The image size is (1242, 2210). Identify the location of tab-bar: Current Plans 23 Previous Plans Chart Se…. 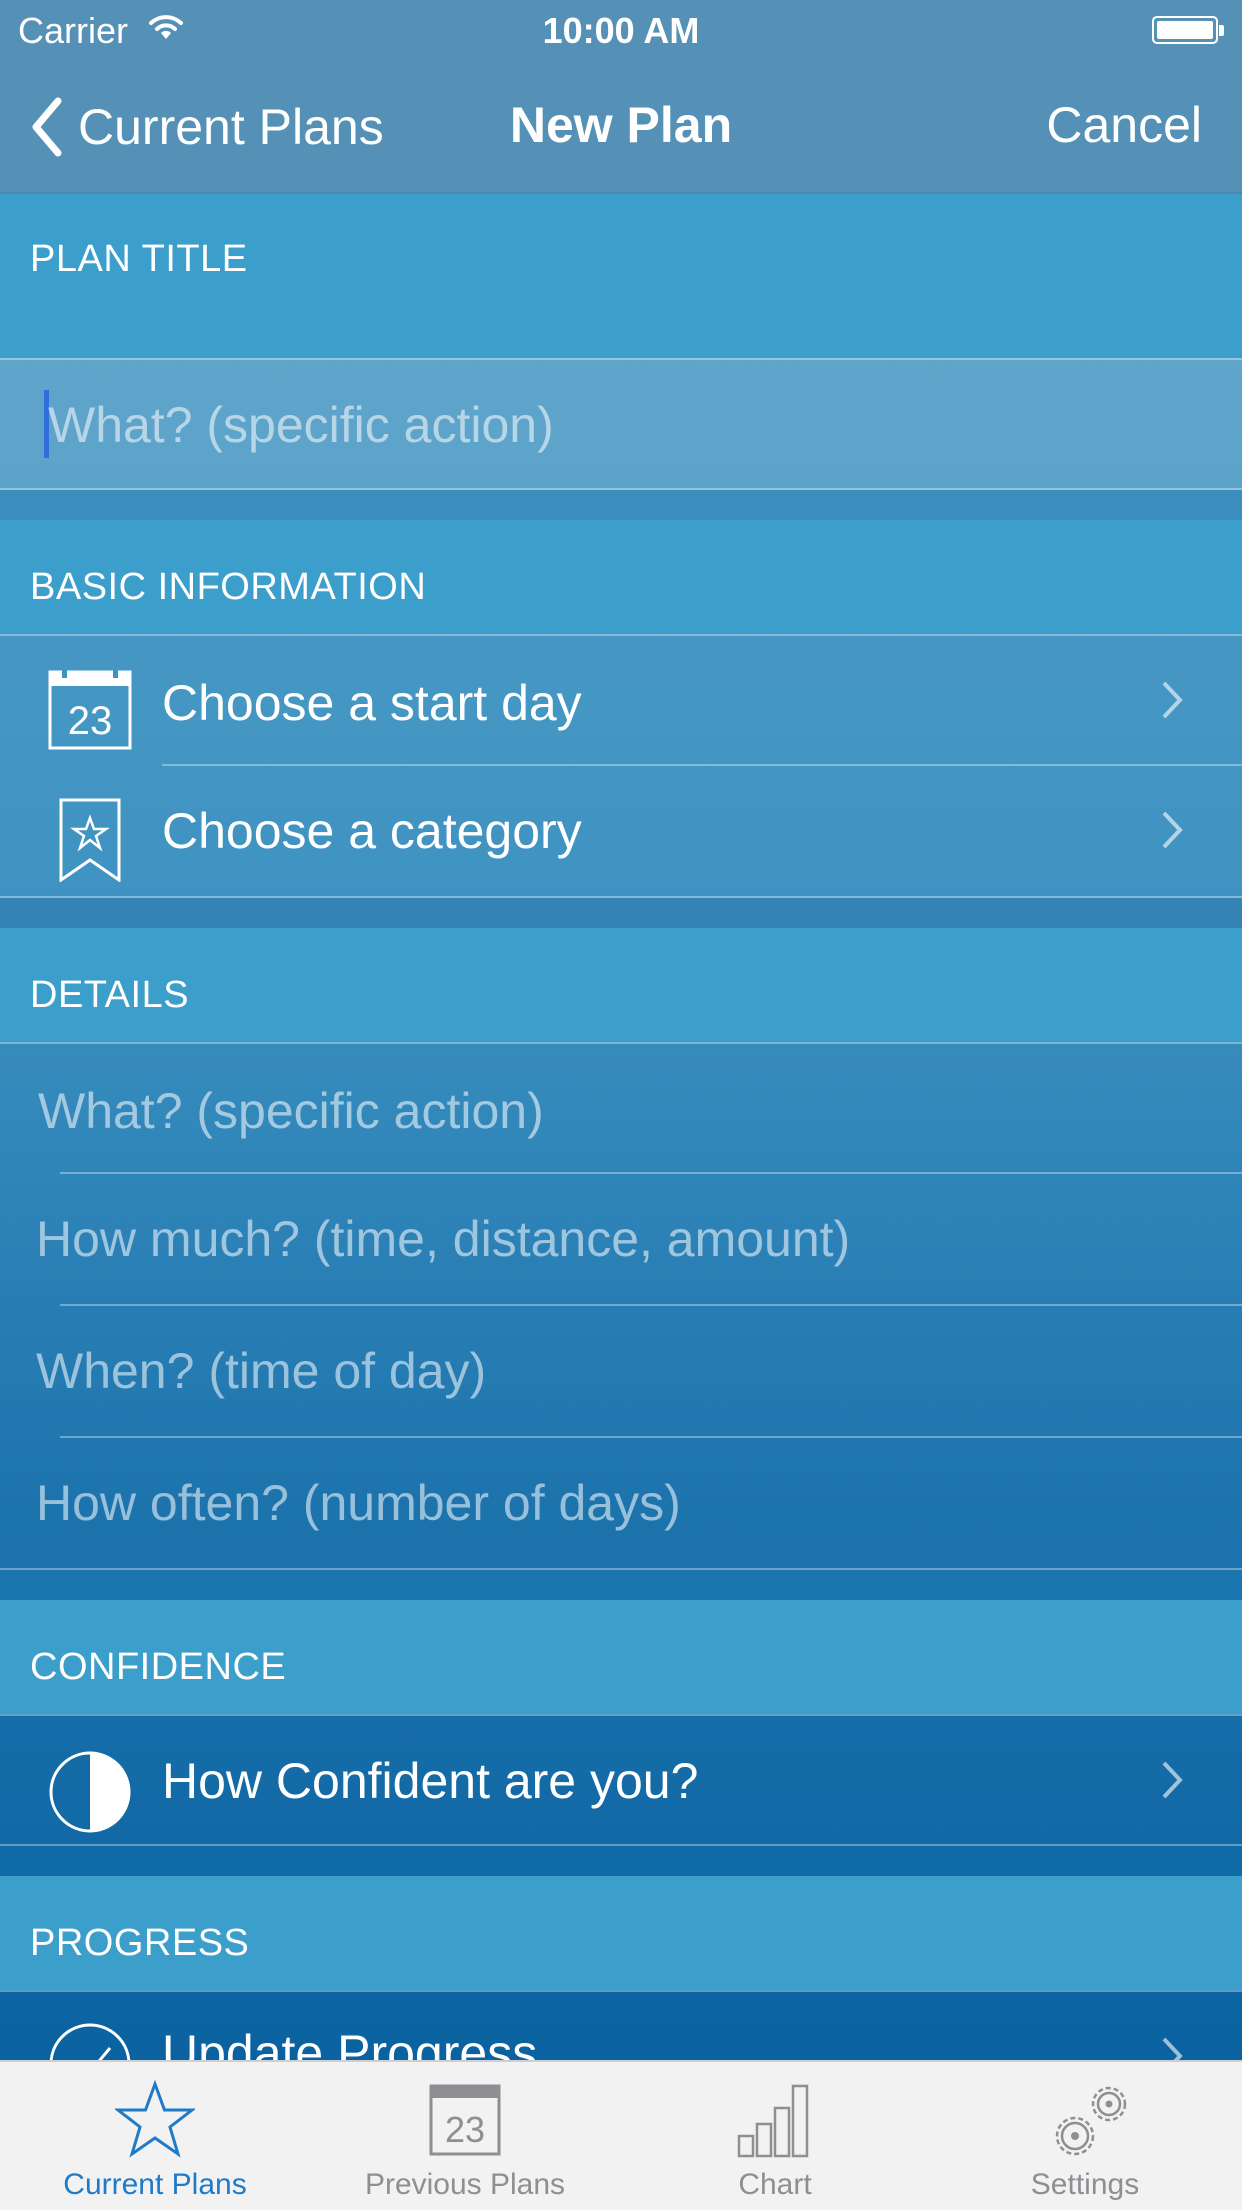
(621, 2135).